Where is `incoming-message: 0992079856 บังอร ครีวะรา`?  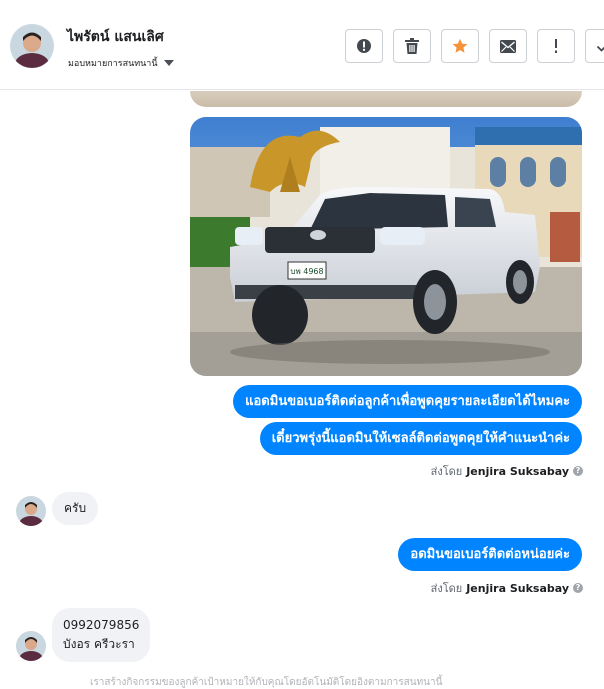
incoming-message: 0992079856 บังอร ครีวะรา is located at coordinates (101, 635).